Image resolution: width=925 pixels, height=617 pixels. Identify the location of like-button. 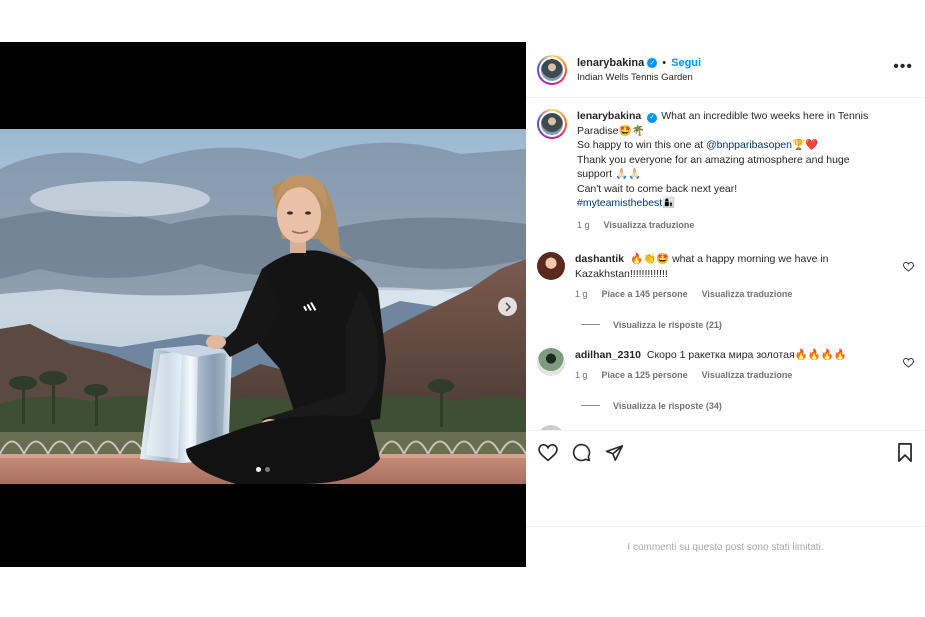
(548, 452).